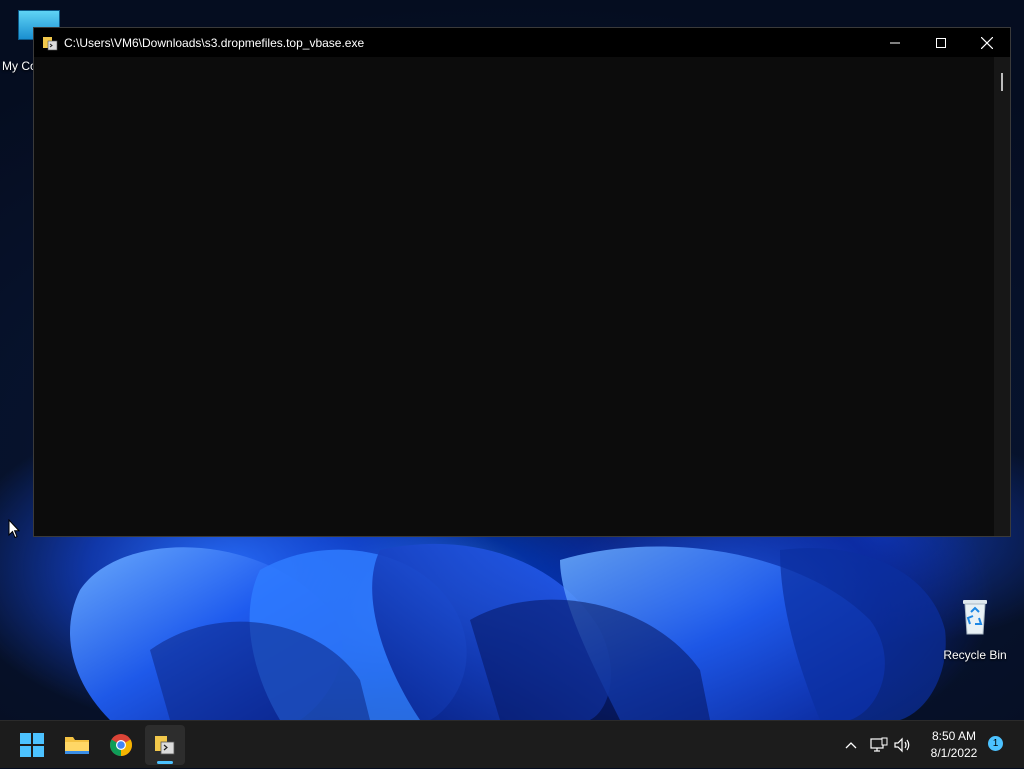 The height and width of the screenshot is (769, 1024). Describe the element at coordinates (975, 655) in the screenshot. I see `recycle-bin-label: Recycle Bin` at that location.